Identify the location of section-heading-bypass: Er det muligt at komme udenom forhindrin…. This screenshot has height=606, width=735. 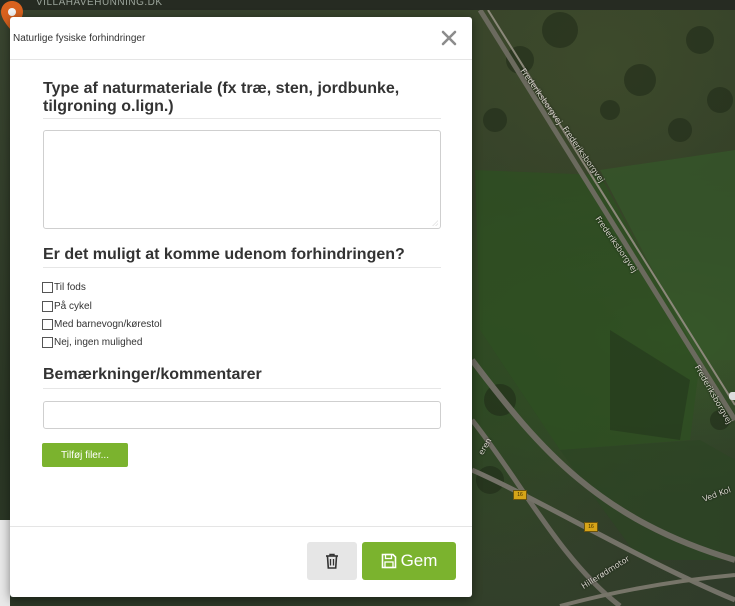
(224, 254).